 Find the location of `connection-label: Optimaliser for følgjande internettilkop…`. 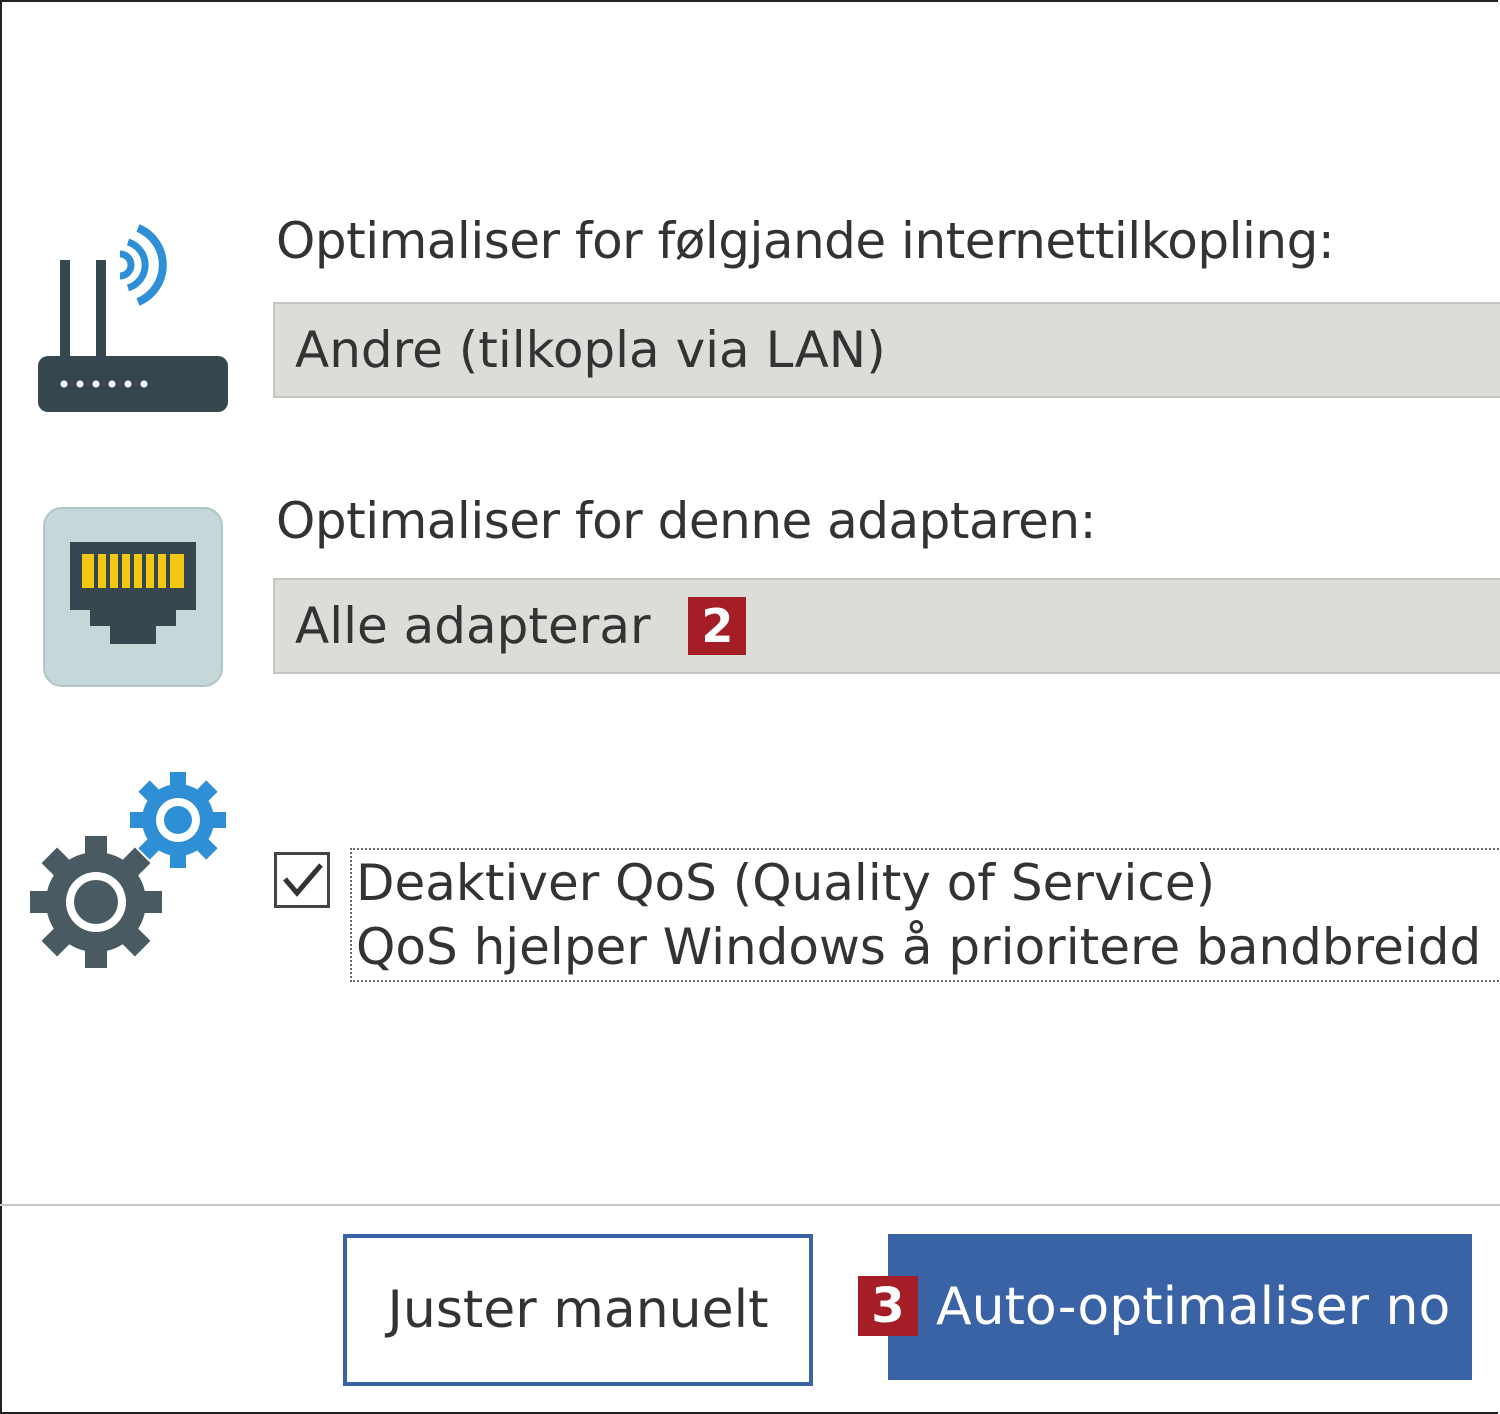

connection-label: Optimaliser for følgjande internettilkop… is located at coordinates (805, 241).